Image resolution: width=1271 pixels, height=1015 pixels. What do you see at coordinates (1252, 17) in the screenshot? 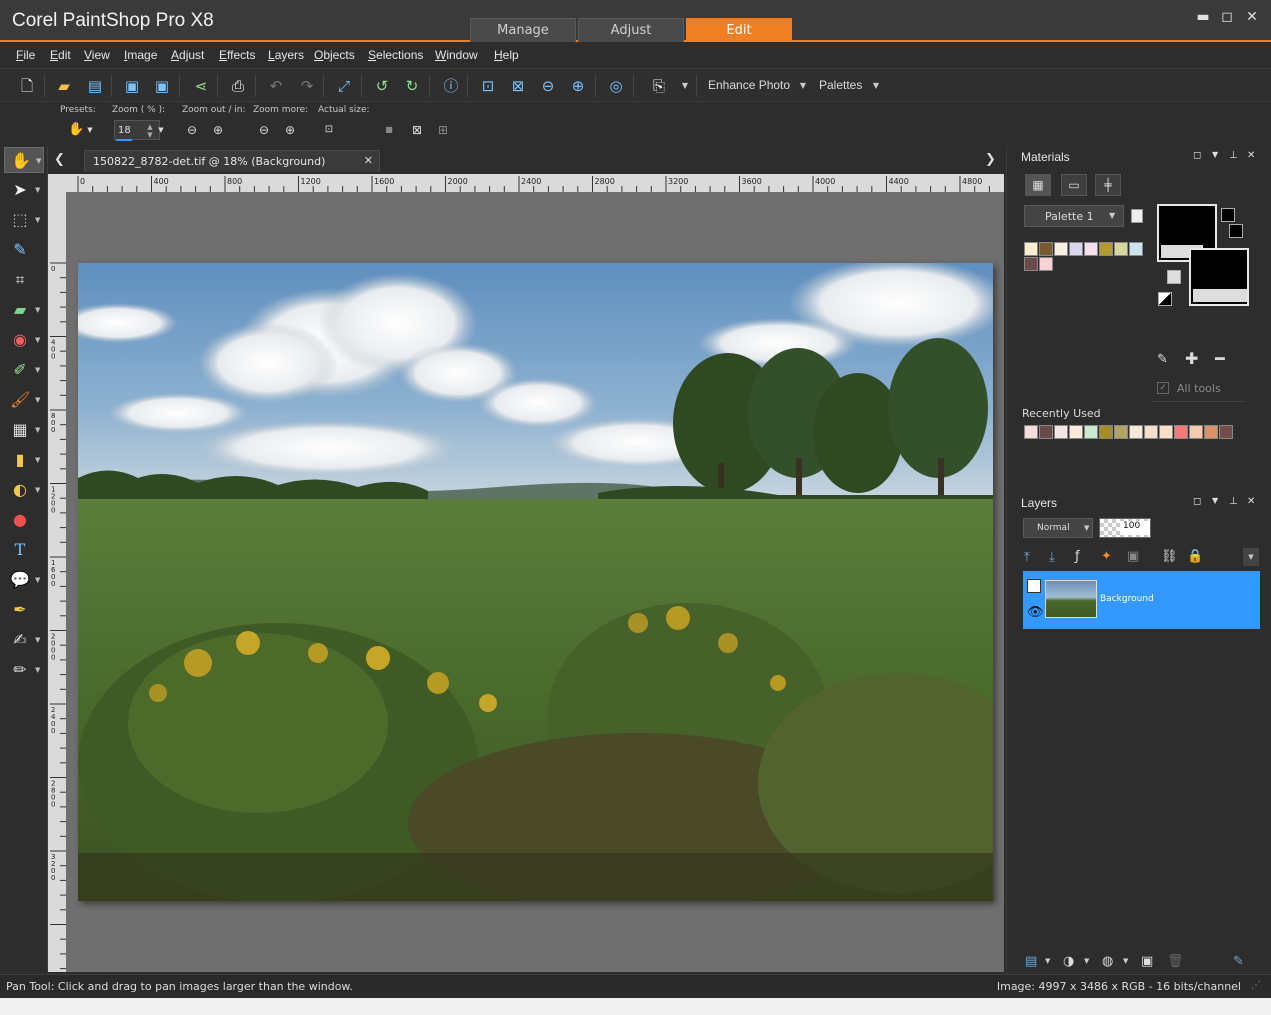
I see `close-window-button: ✕` at bounding box center [1252, 17].